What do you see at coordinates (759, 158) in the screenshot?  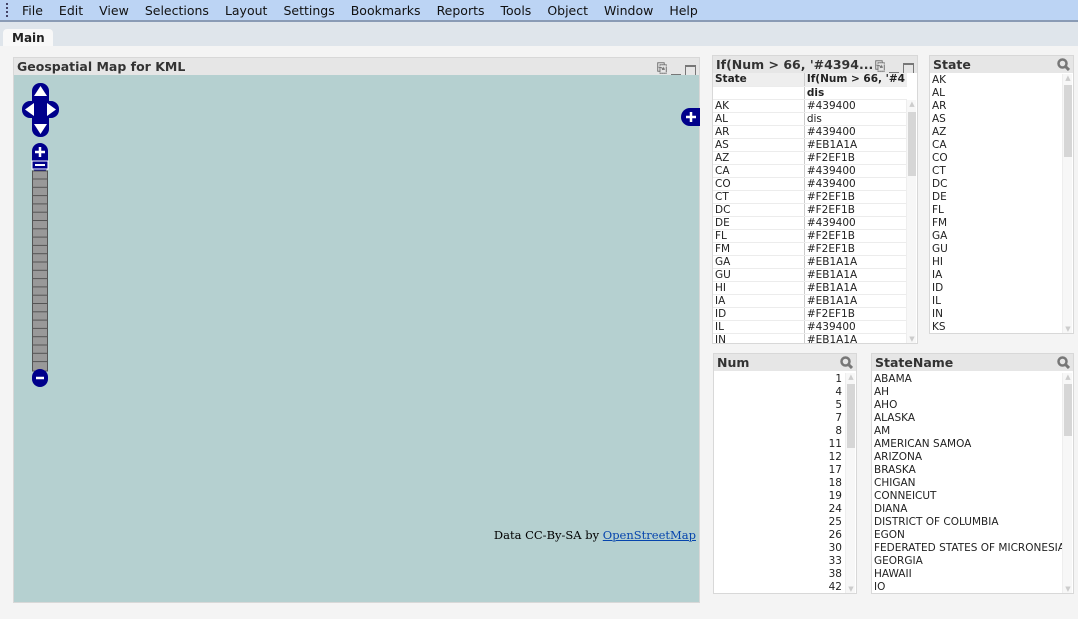 I see `state-cell: AZ` at bounding box center [759, 158].